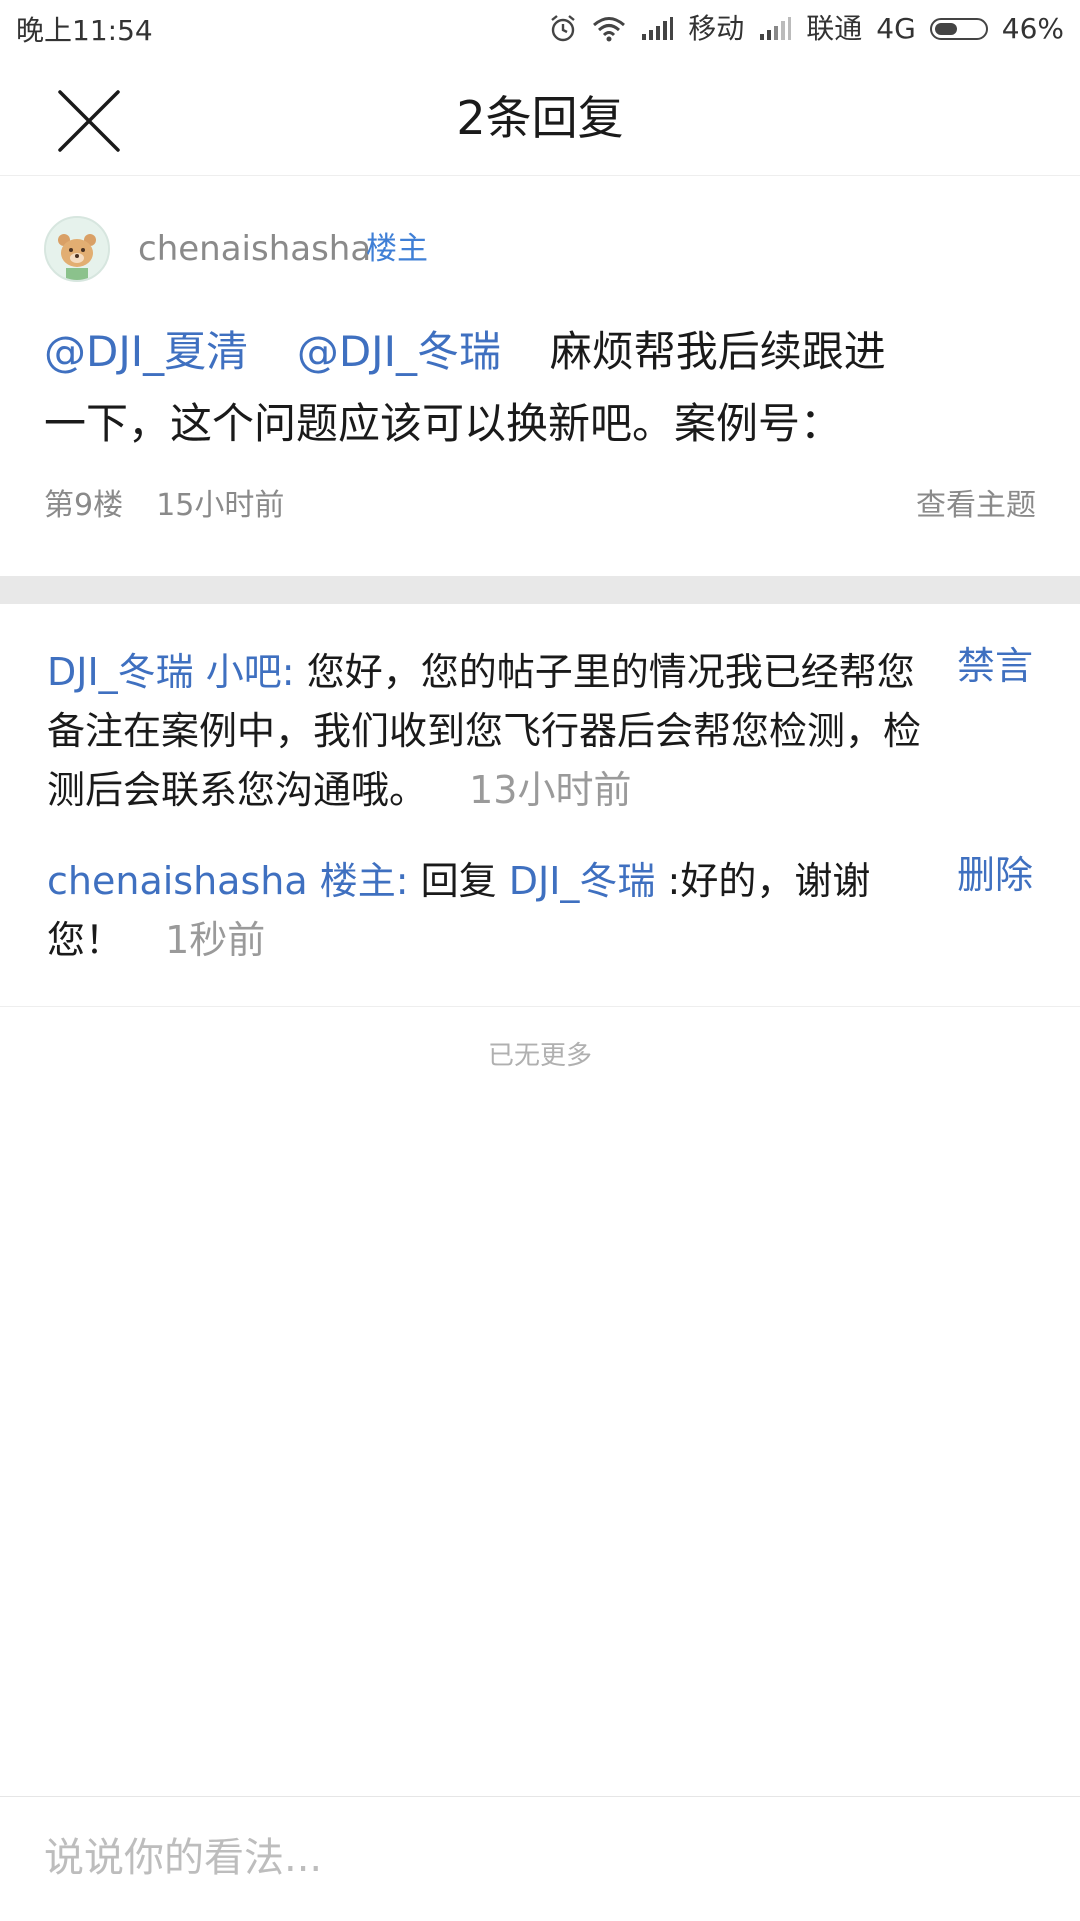  I want to click on page-title: 2条回复, so click(540, 118).